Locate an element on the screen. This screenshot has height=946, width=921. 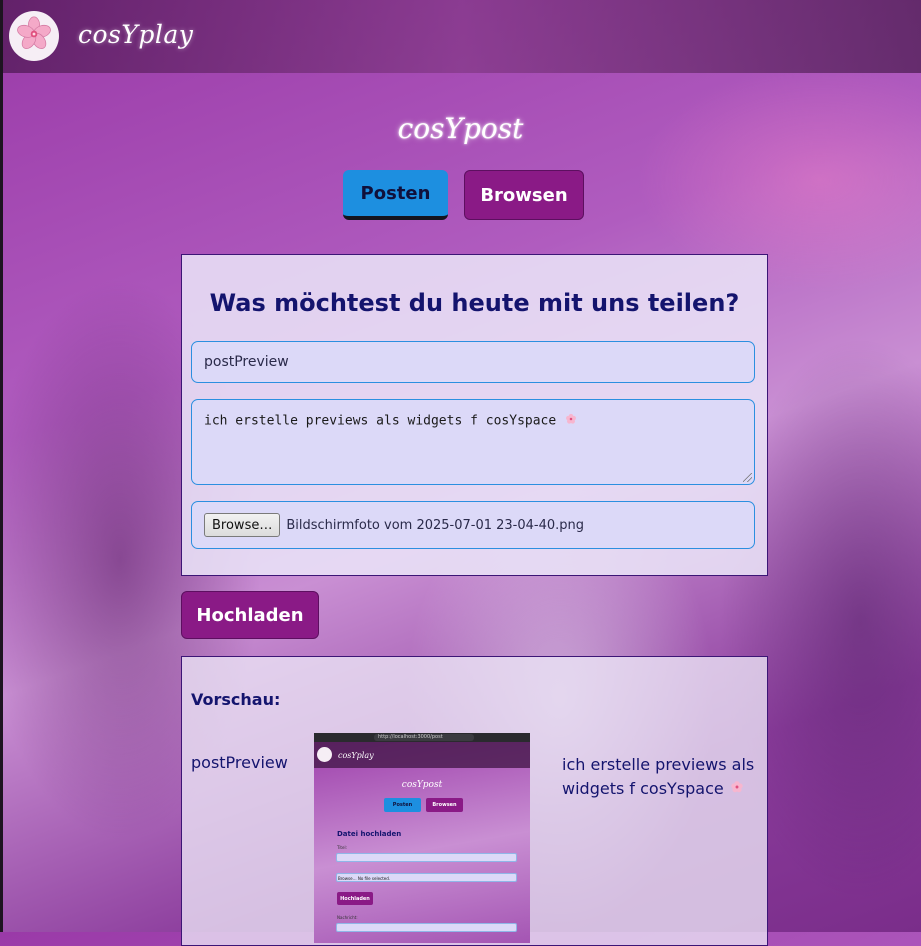
resize-handle is located at coordinates (747, 477).